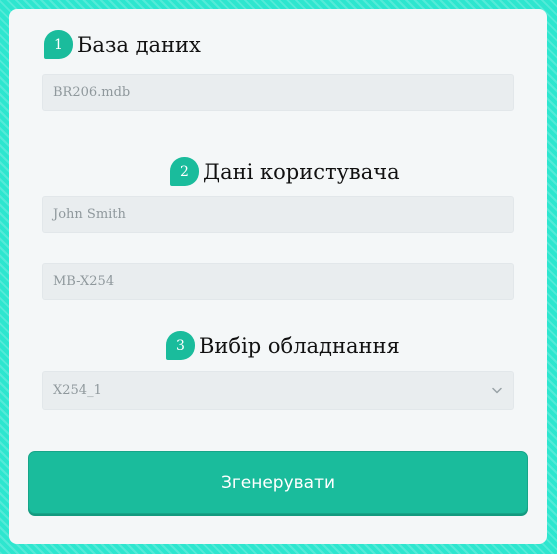 This screenshot has width=557, height=554. I want to click on database-value: BR206.mdb, so click(92, 92).